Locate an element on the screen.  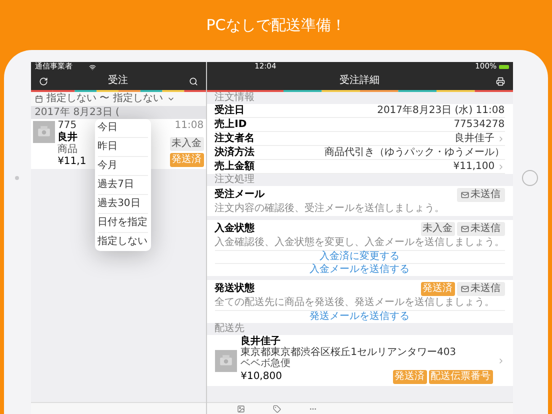
pane-title: 受注 is located at coordinates (118, 81).